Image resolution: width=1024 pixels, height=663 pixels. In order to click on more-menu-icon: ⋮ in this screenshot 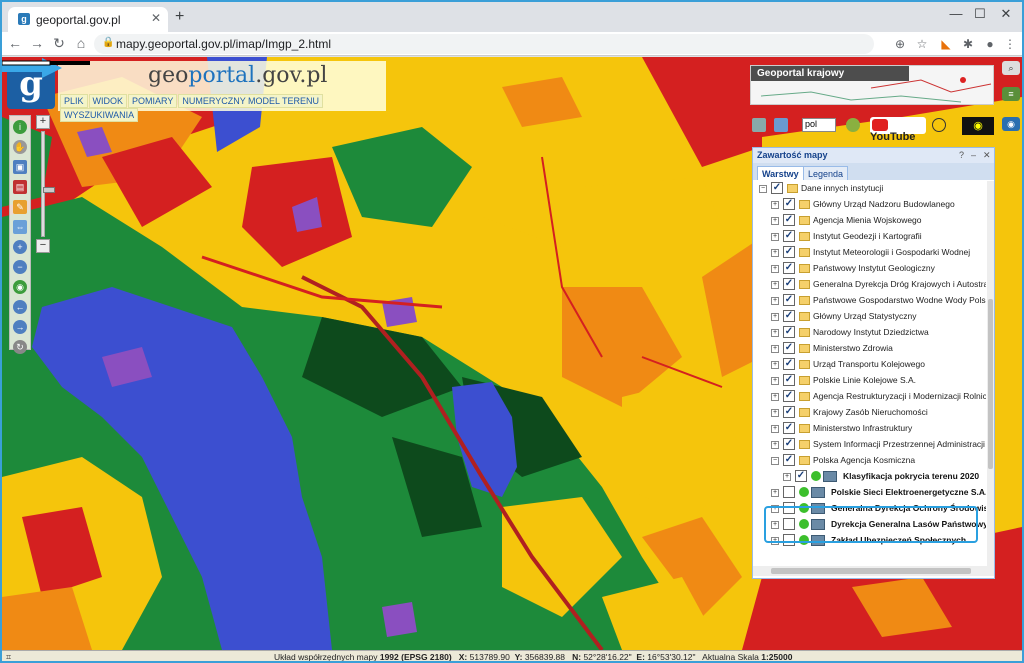, I will do `click(1010, 44)`.